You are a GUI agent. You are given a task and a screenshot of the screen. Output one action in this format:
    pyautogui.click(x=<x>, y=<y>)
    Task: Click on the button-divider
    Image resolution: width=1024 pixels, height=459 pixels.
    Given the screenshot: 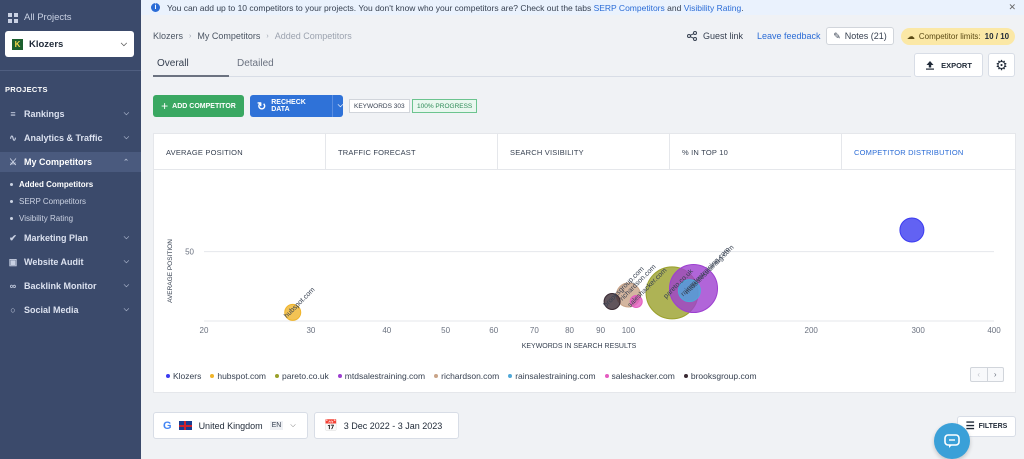 What is the action you would take?
    pyautogui.click(x=332, y=106)
    